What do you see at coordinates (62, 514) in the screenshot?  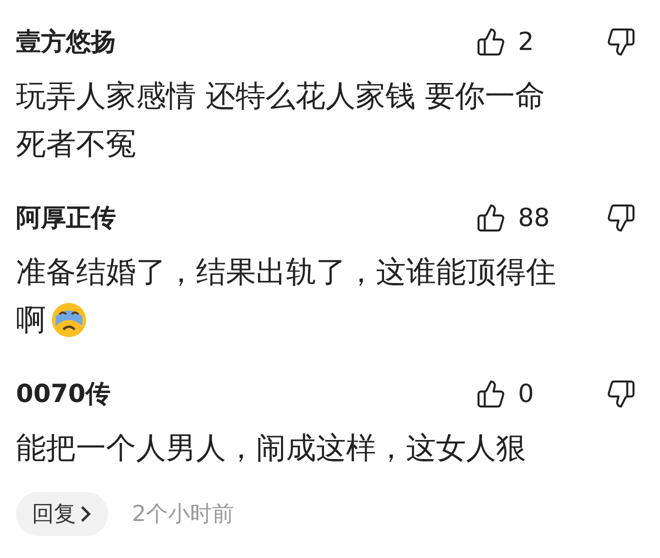 I see `reply-button: 回复` at bounding box center [62, 514].